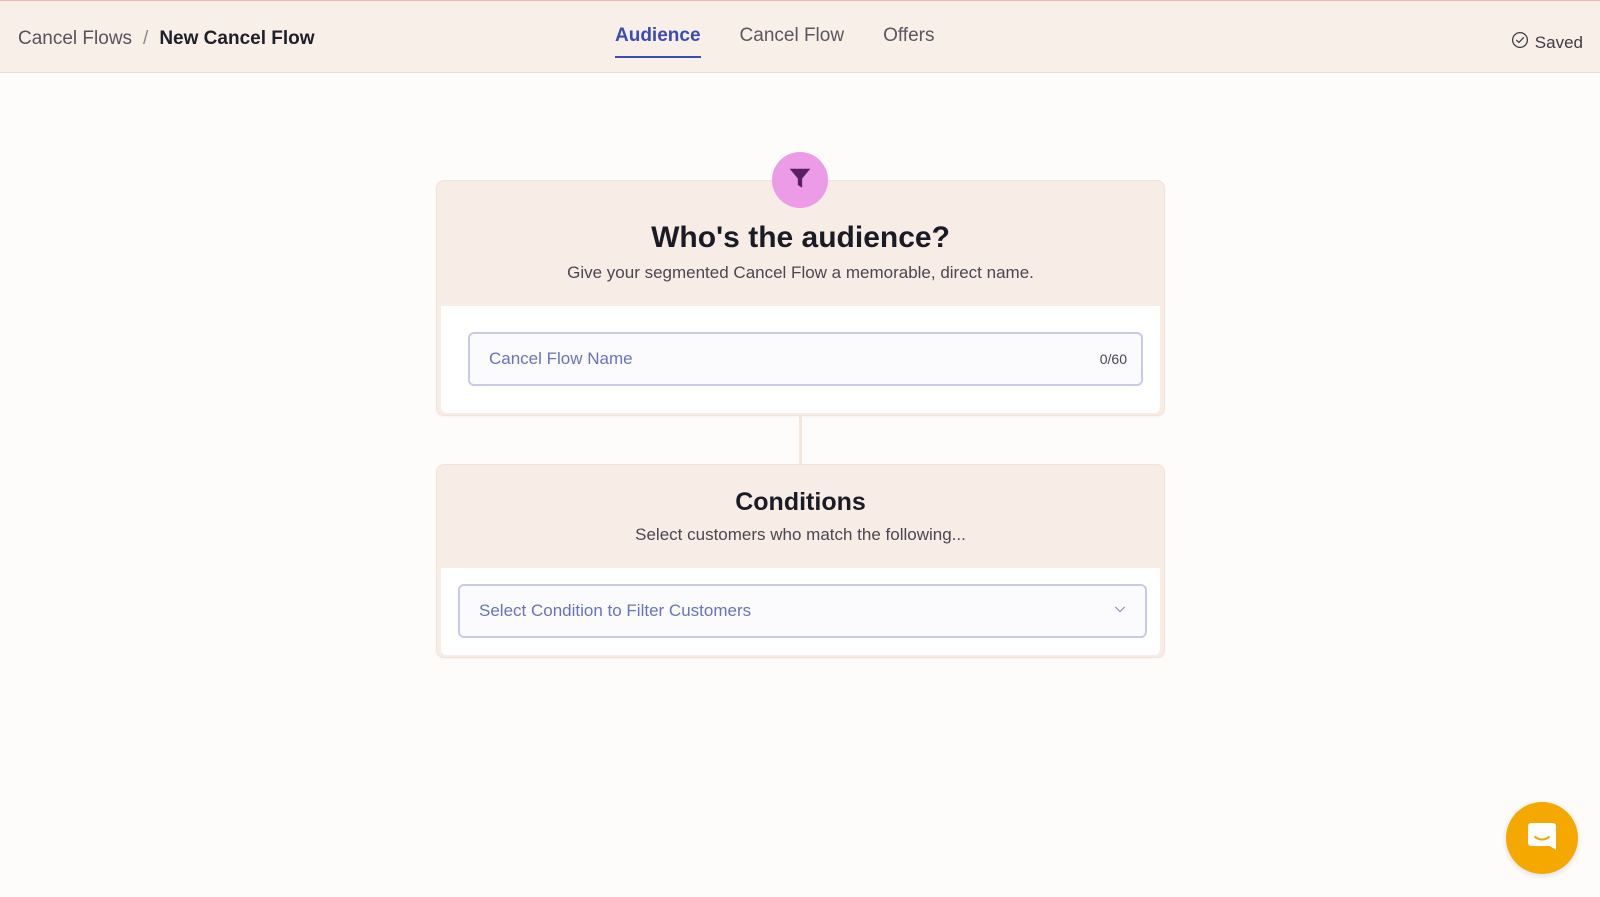  I want to click on funnel-icon, so click(800, 180).